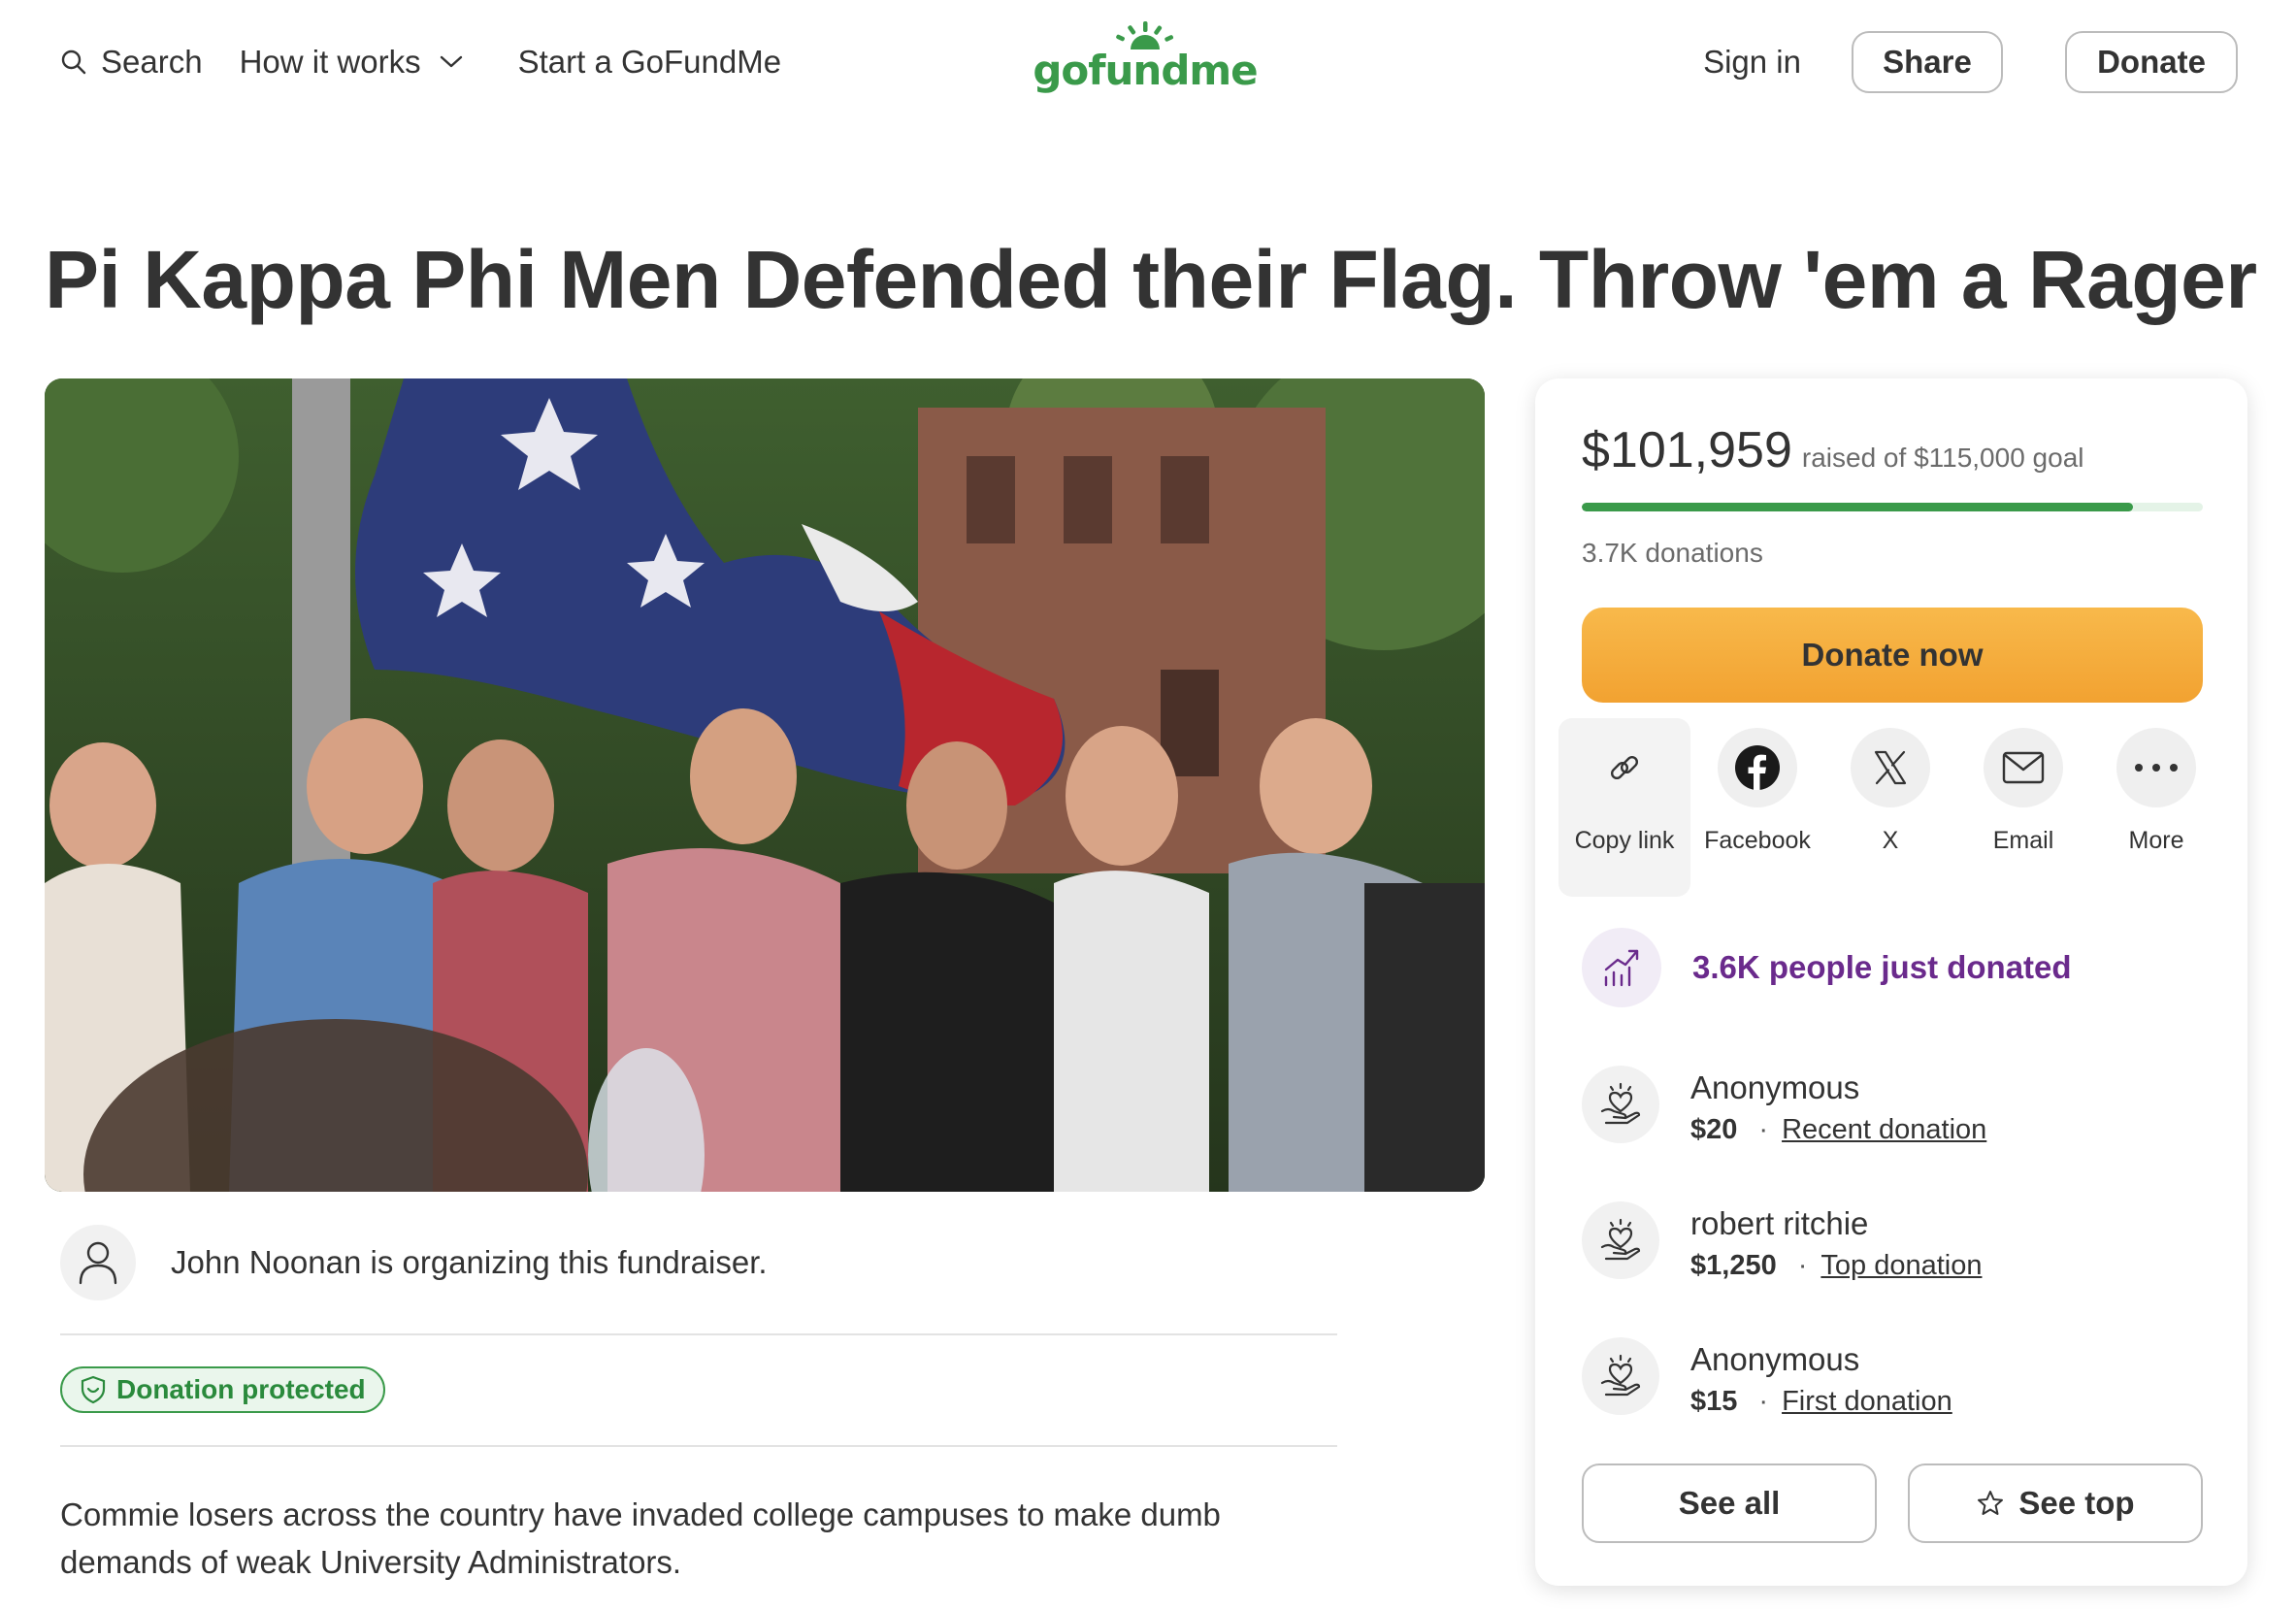  Describe the element at coordinates (1624, 767) in the screenshot. I see `link-icon` at that location.